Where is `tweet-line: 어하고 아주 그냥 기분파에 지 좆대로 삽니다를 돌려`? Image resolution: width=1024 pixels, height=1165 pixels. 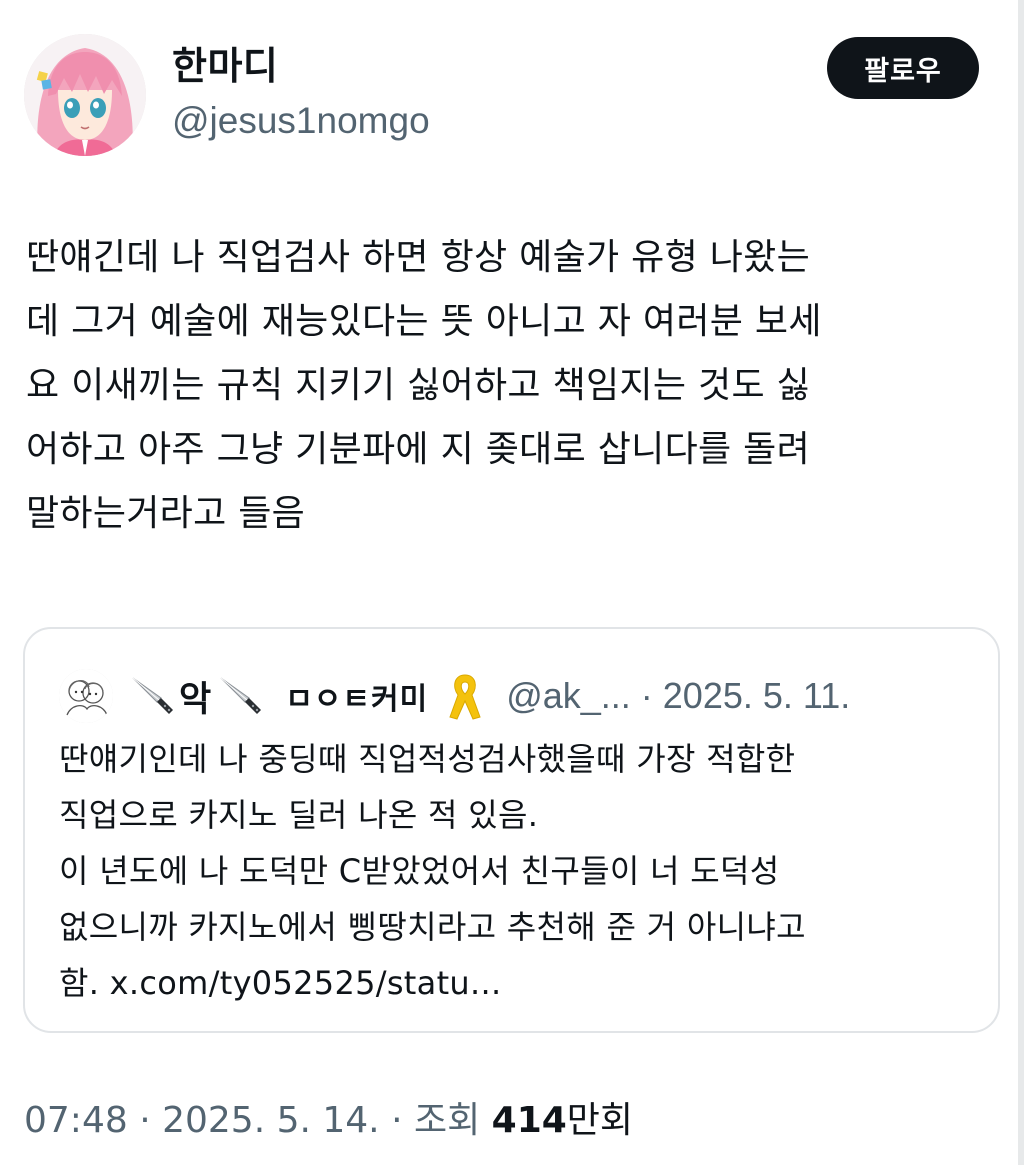 tweet-line: 어하고 아주 그냥 기분파에 지 좆대로 삽니다를 돌려 is located at coordinates (418, 449).